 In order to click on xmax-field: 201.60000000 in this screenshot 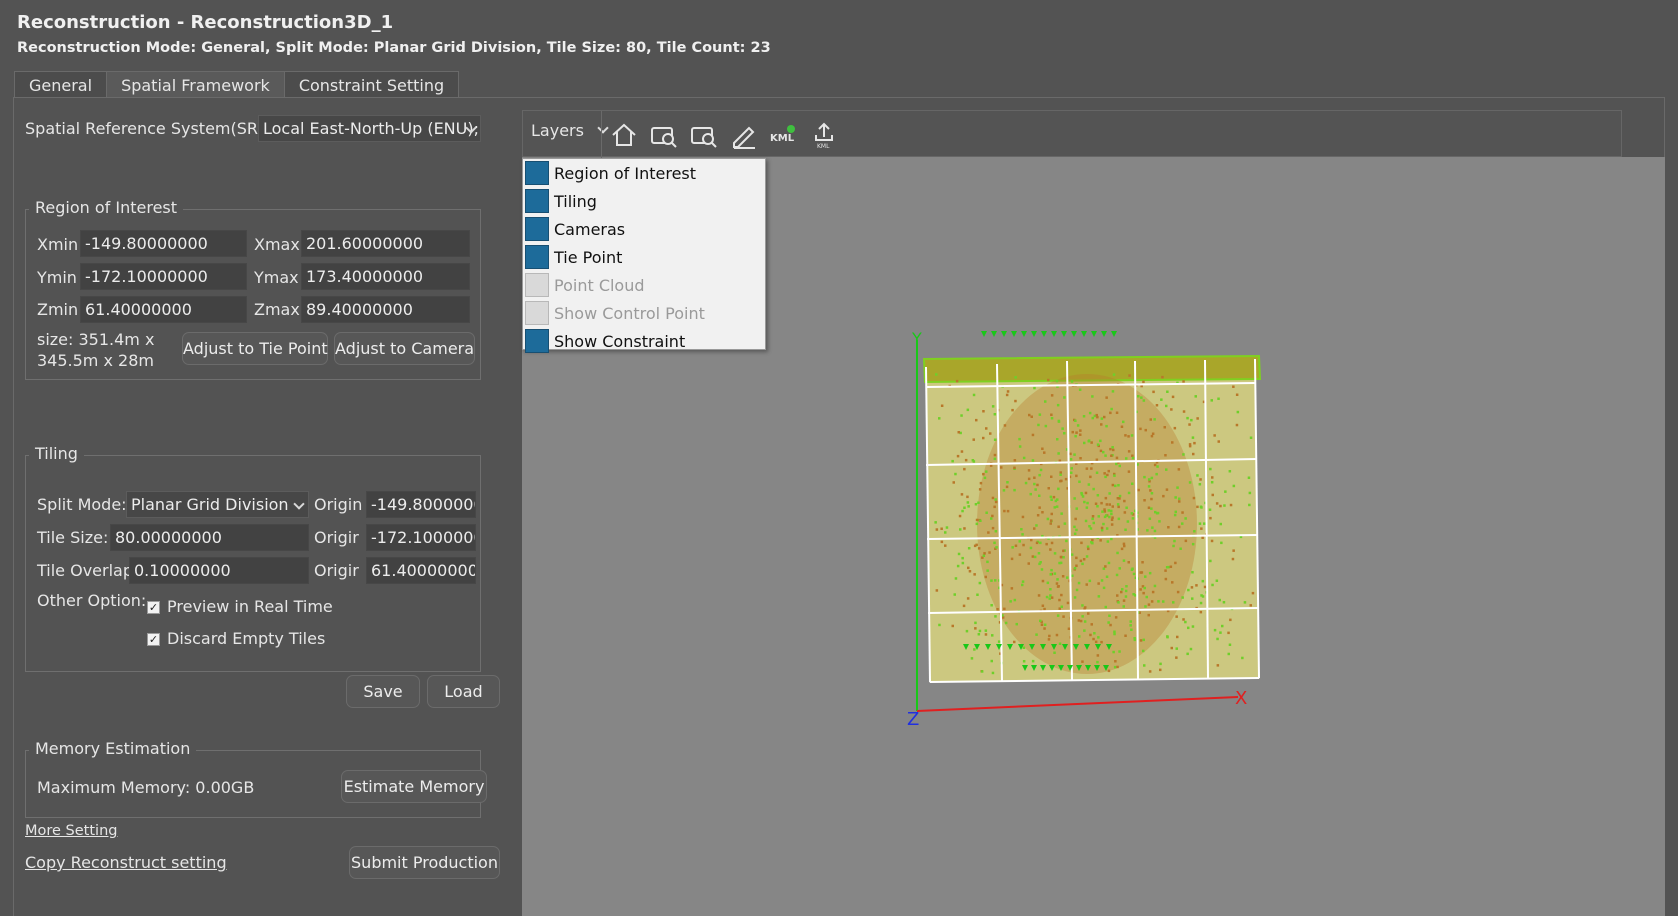, I will do `click(385, 243)`.